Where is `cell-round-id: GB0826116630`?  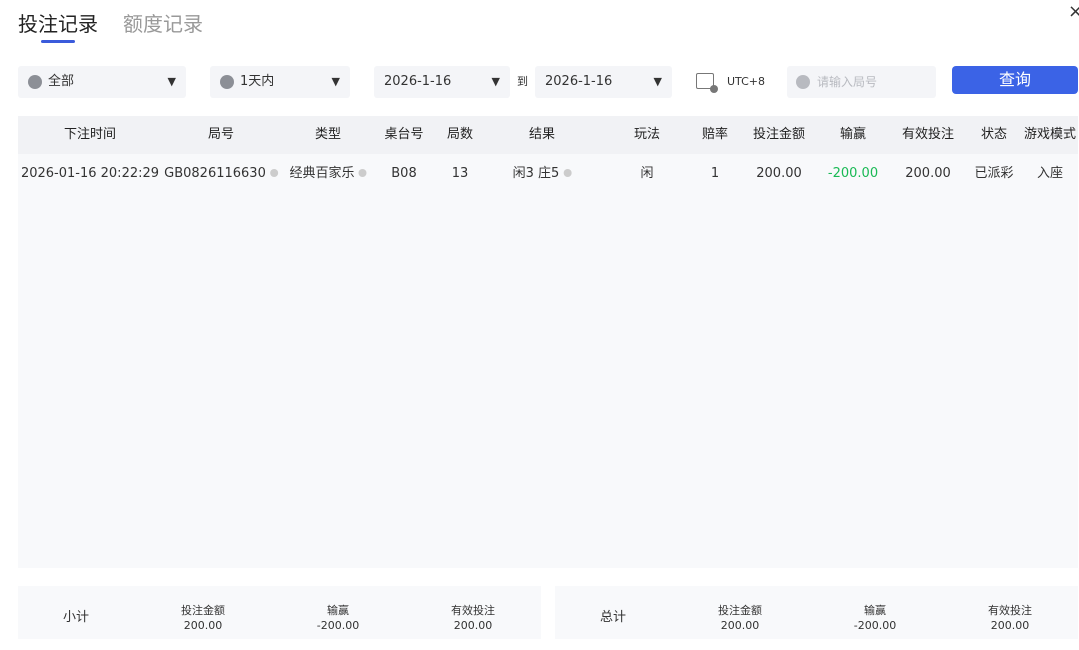 cell-round-id: GB0826116630 is located at coordinates (221, 174).